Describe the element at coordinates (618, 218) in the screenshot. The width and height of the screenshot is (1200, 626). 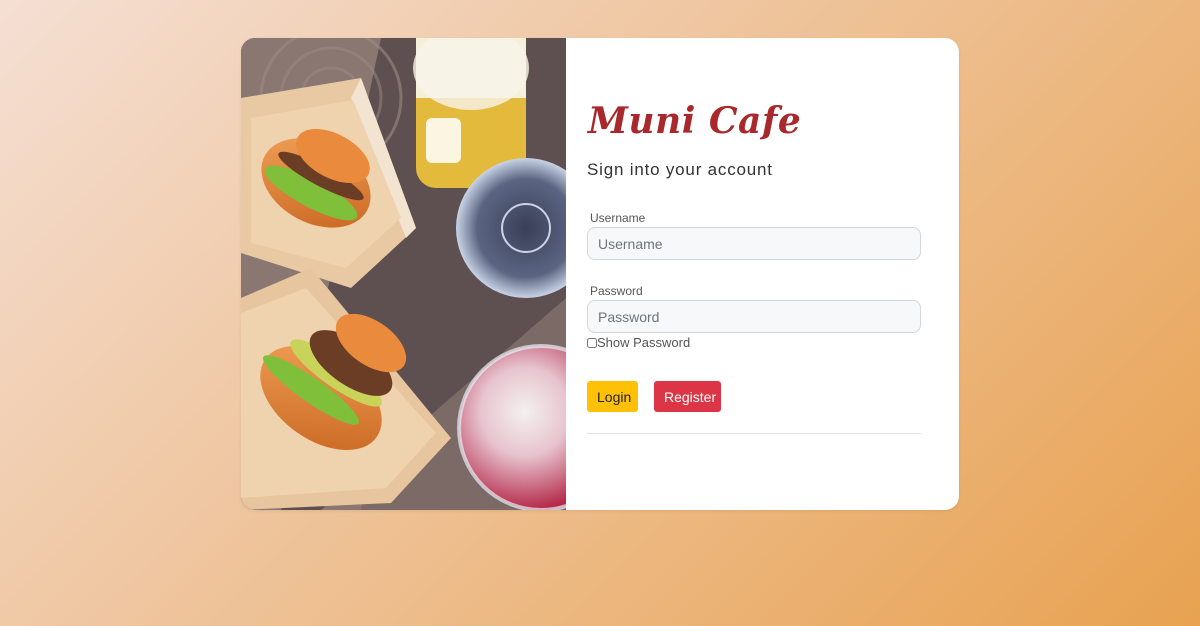
I see `username-label: Username` at that location.